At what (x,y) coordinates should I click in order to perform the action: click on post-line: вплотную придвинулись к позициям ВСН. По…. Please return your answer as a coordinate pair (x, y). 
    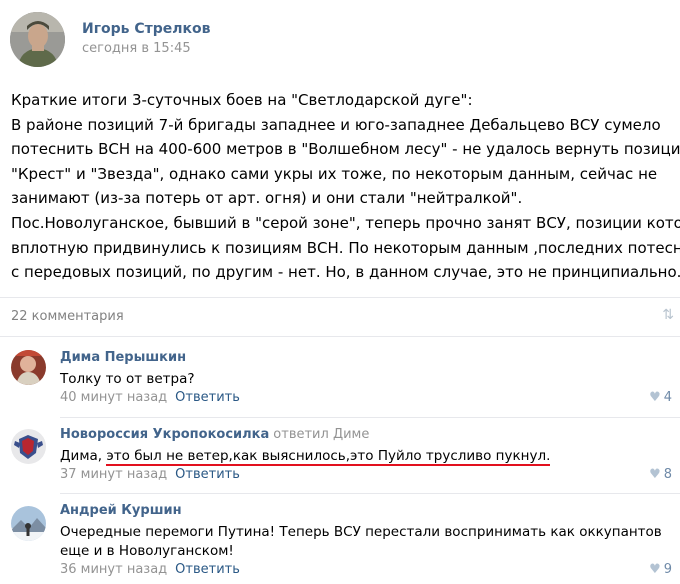
    Looking at the image, I should click on (345, 247).